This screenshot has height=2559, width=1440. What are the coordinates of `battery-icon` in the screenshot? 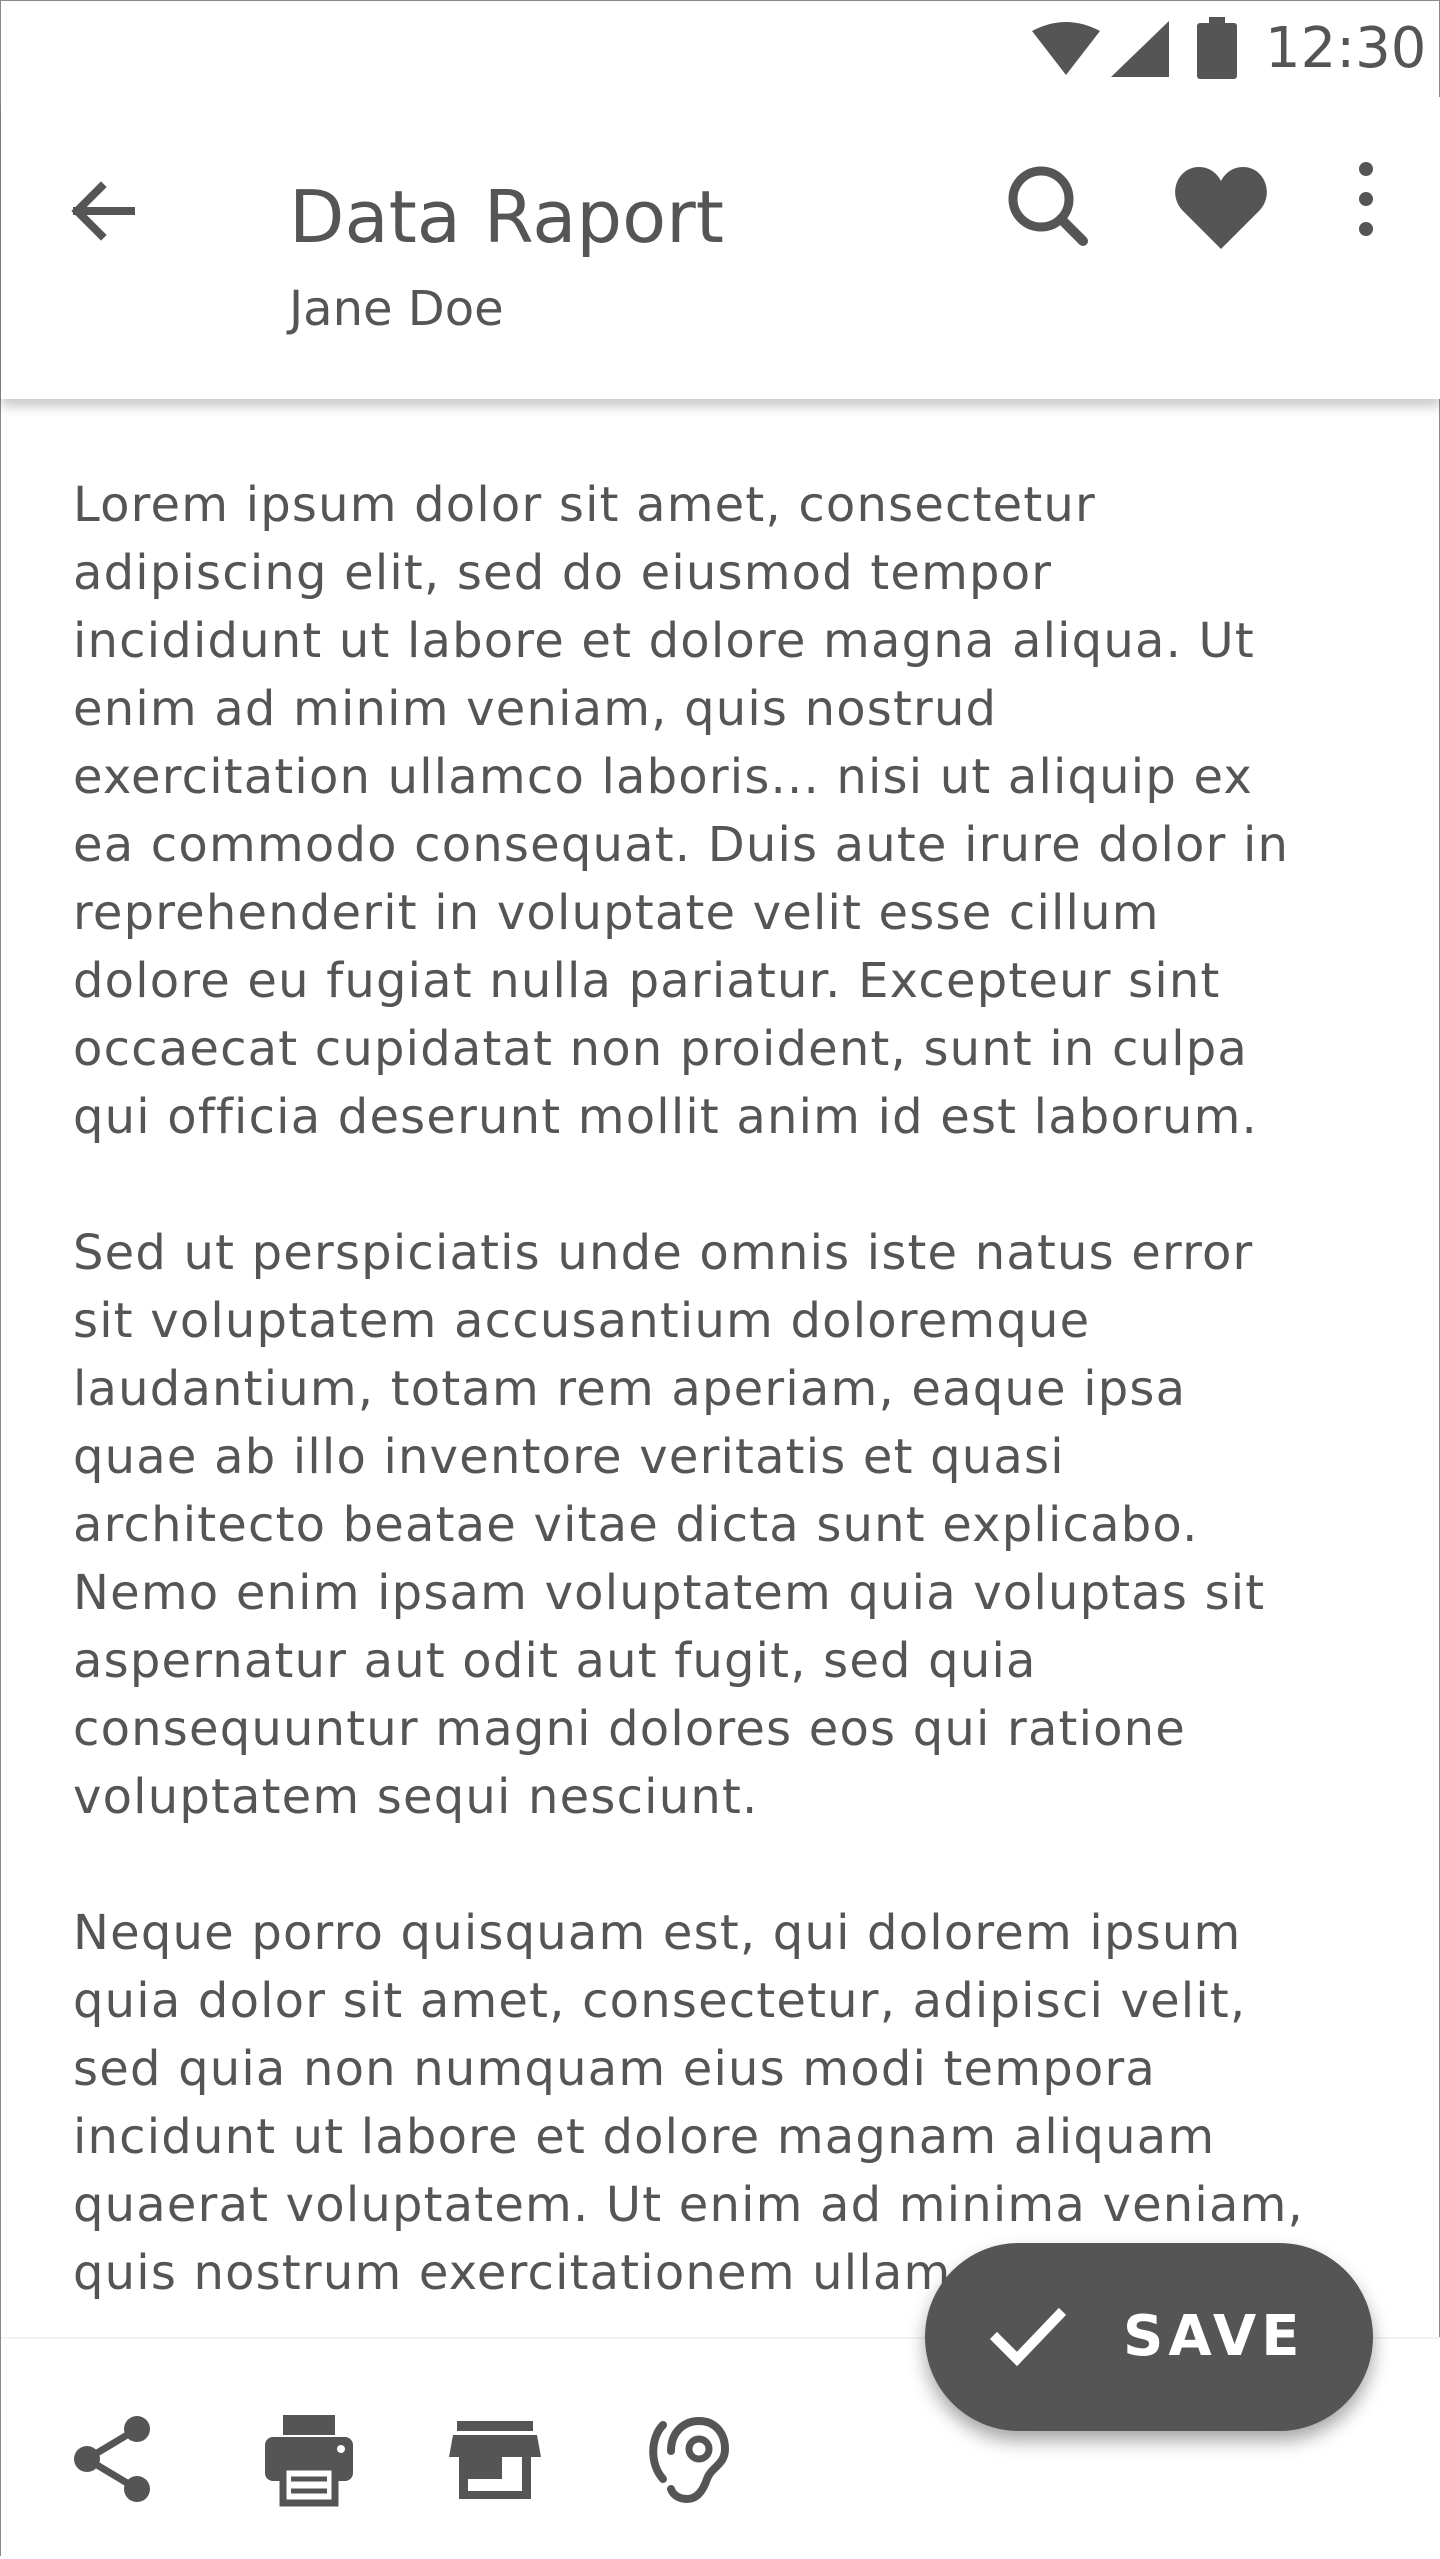 It's located at (1217, 48).